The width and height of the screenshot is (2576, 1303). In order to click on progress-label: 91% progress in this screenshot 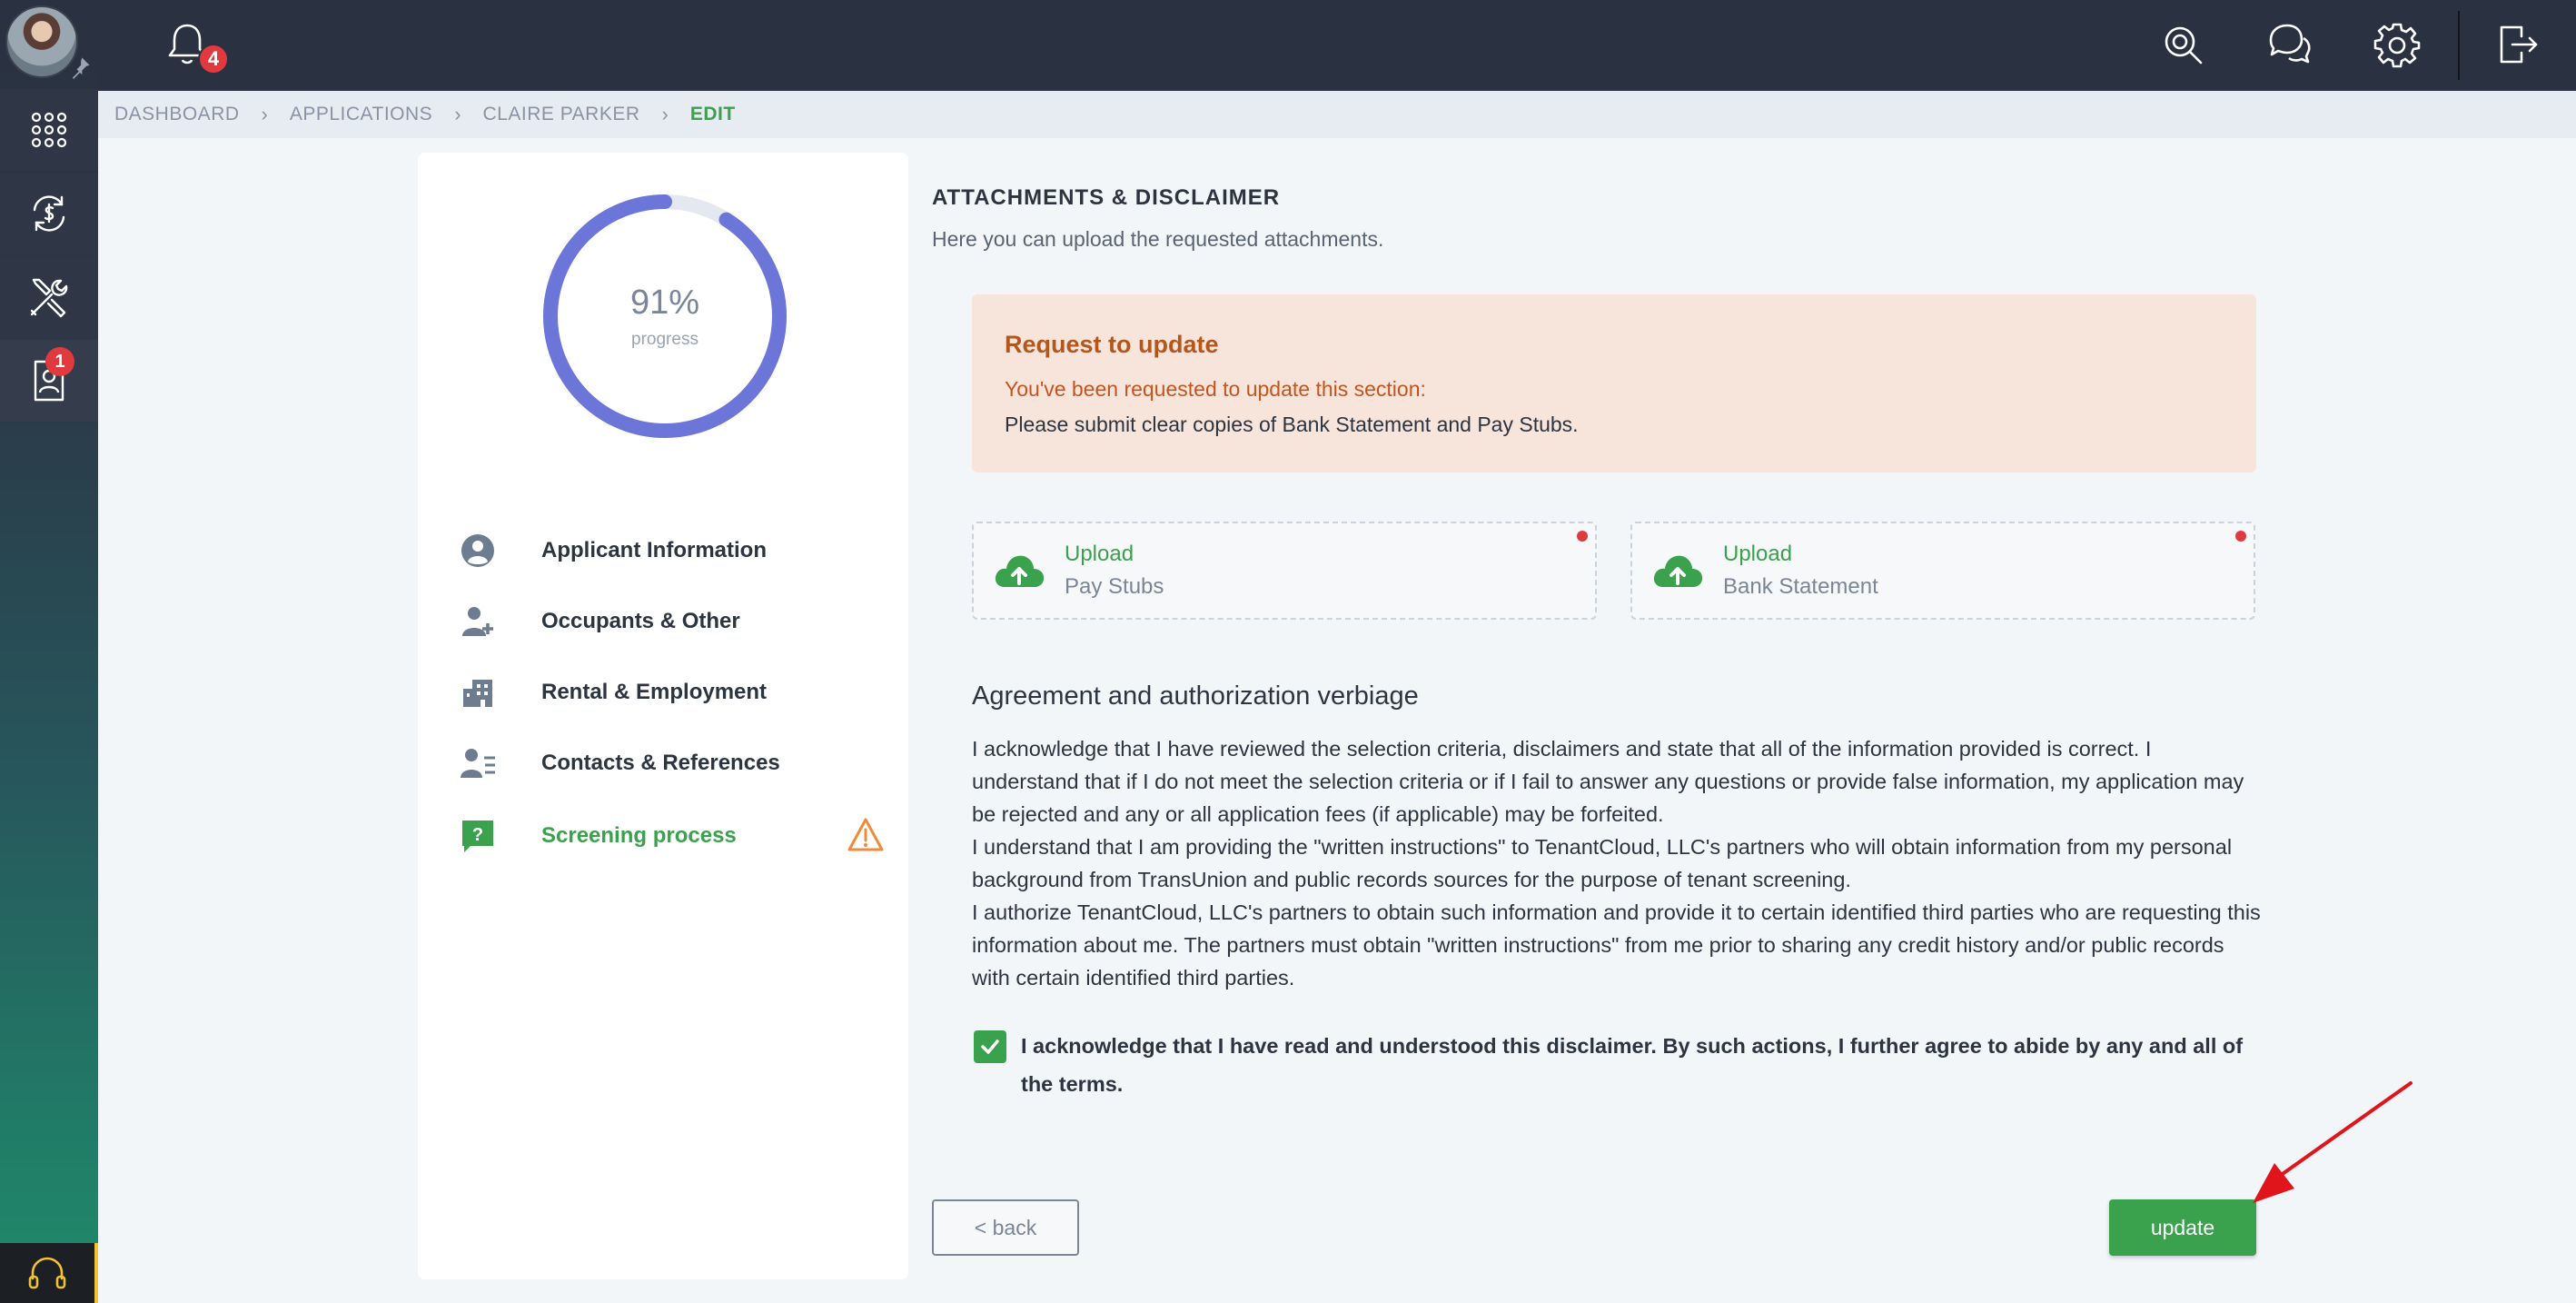, I will do `click(664, 316)`.